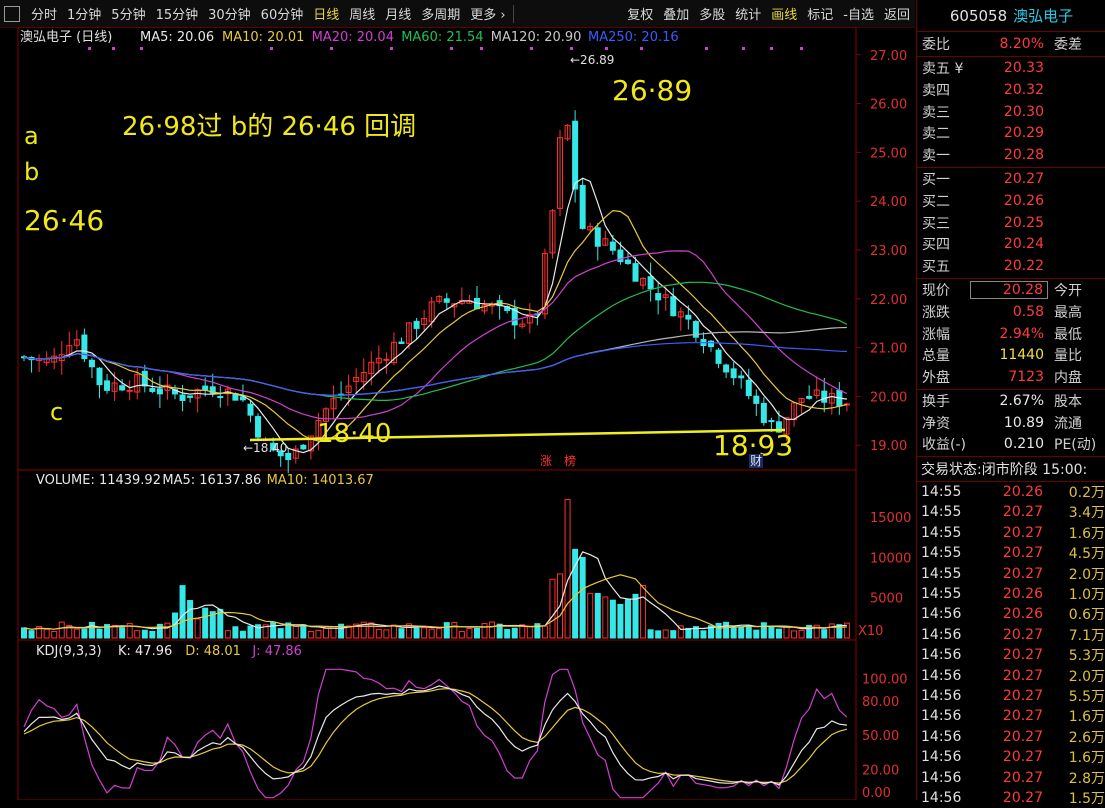  I want to click on tick-volume: 2.0万, so click(1086, 574).